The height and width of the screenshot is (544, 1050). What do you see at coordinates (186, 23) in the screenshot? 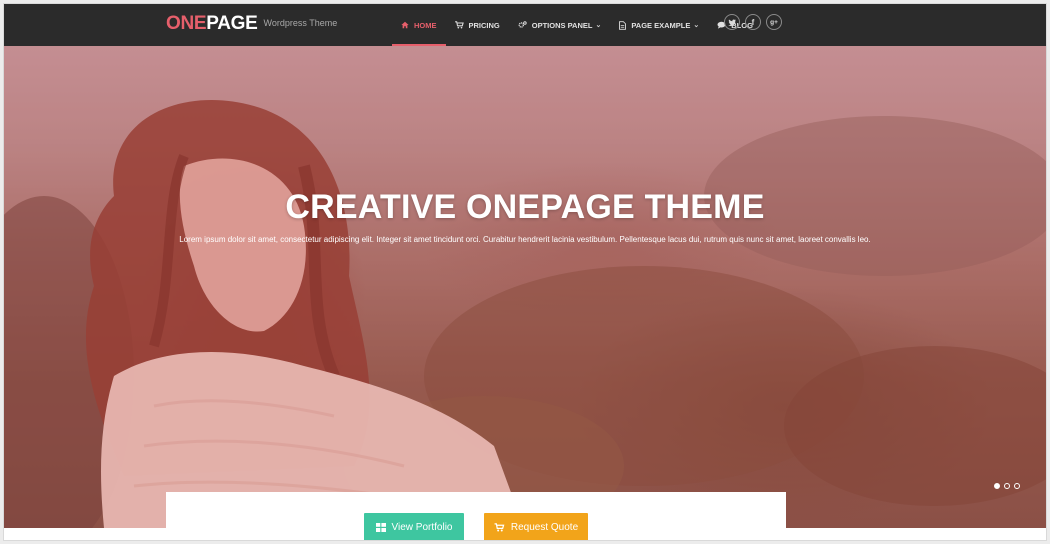
I see `logo-one-text: ONE` at bounding box center [186, 23].